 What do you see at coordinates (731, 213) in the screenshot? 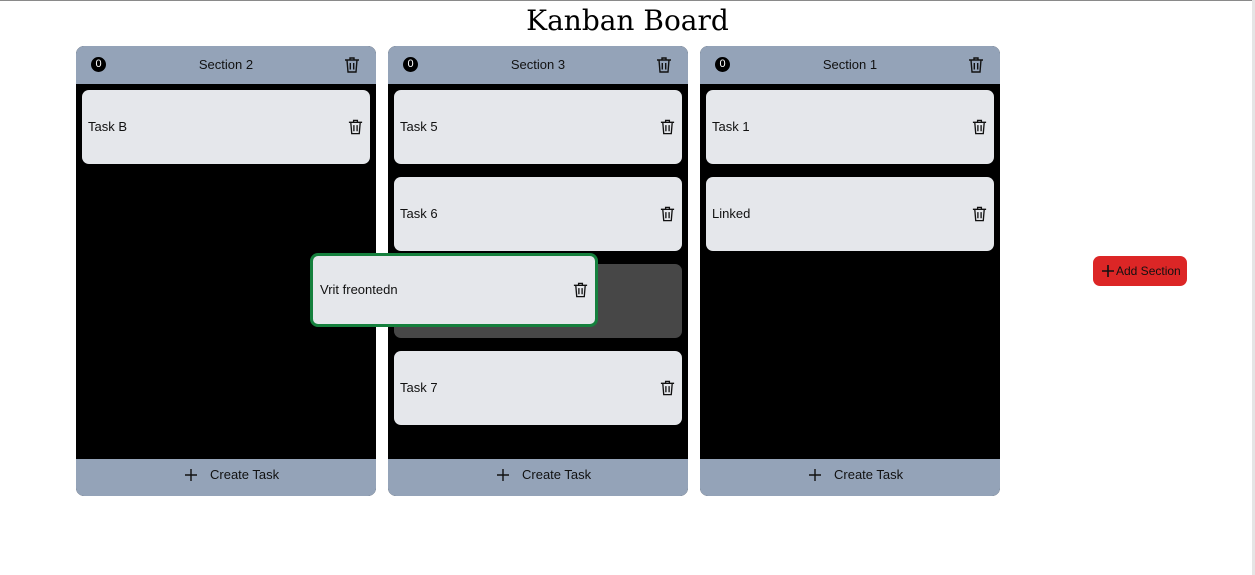
I see `task-label: Linked` at bounding box center [731, 213].